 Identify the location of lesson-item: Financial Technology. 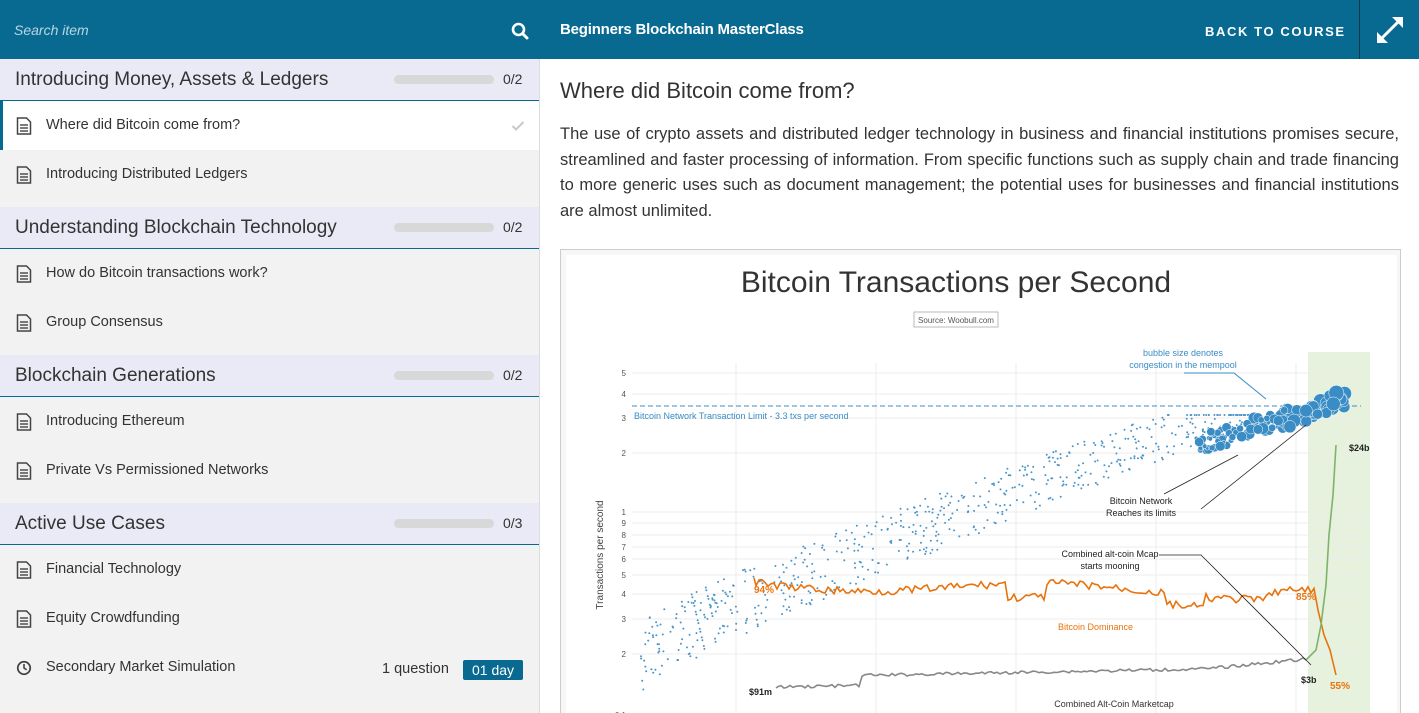
(269, 569).